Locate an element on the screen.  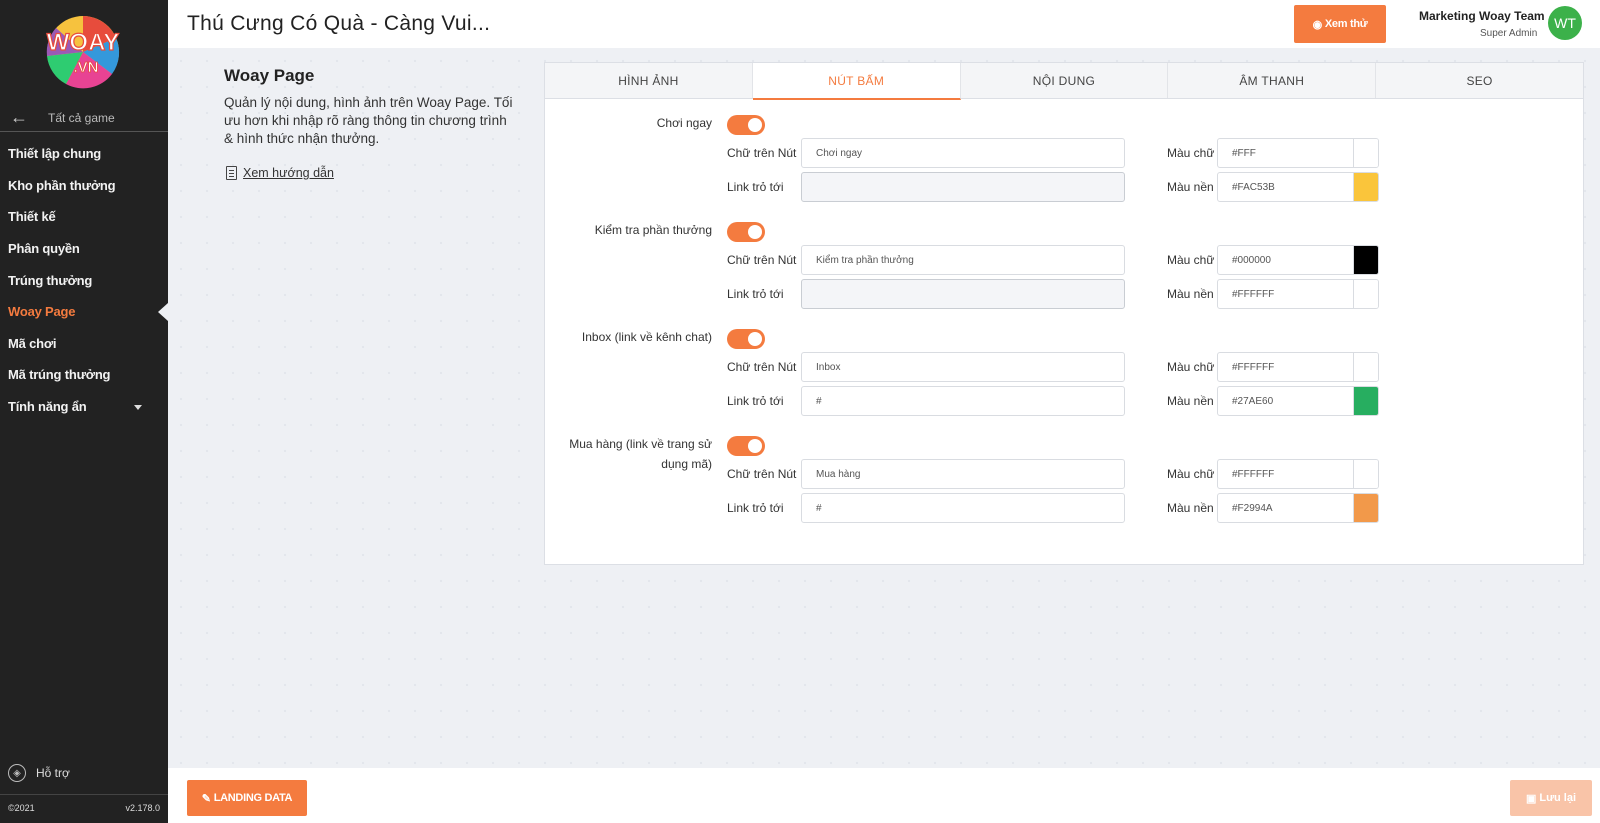
group-label: Inbox (link về kênh chat) is located at coordinates (646, 337).